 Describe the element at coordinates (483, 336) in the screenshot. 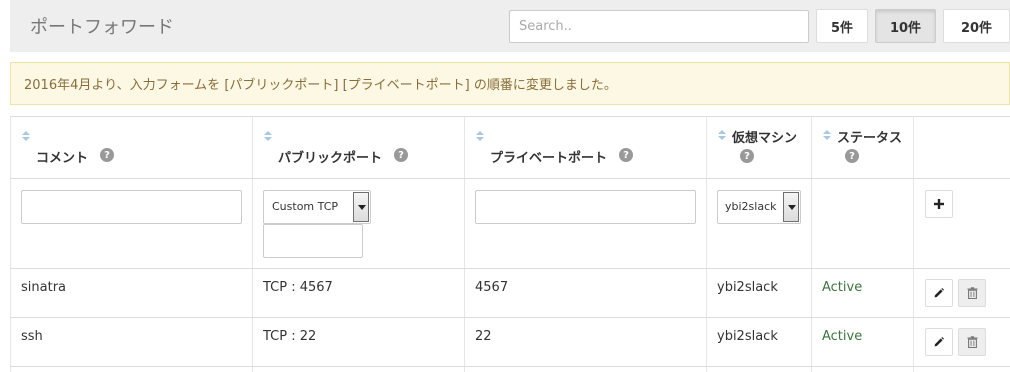

I see `cell-private-port: 22` at that location.